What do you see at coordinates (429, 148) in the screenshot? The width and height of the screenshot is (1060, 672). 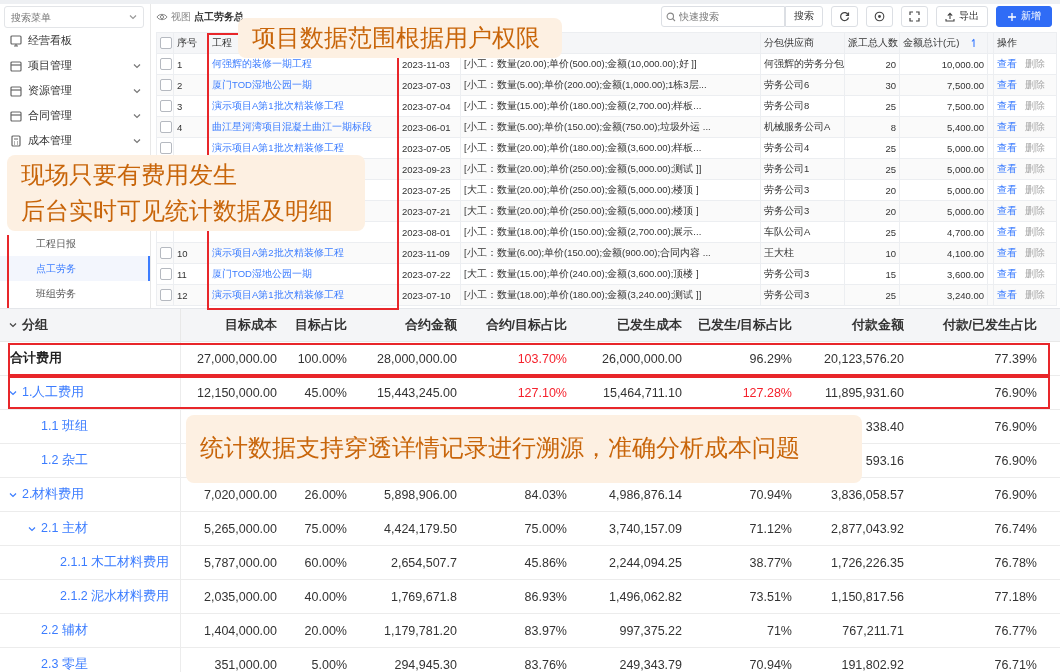 I see `table-cell: 2023-07-05` at bounding box center [429, 148].